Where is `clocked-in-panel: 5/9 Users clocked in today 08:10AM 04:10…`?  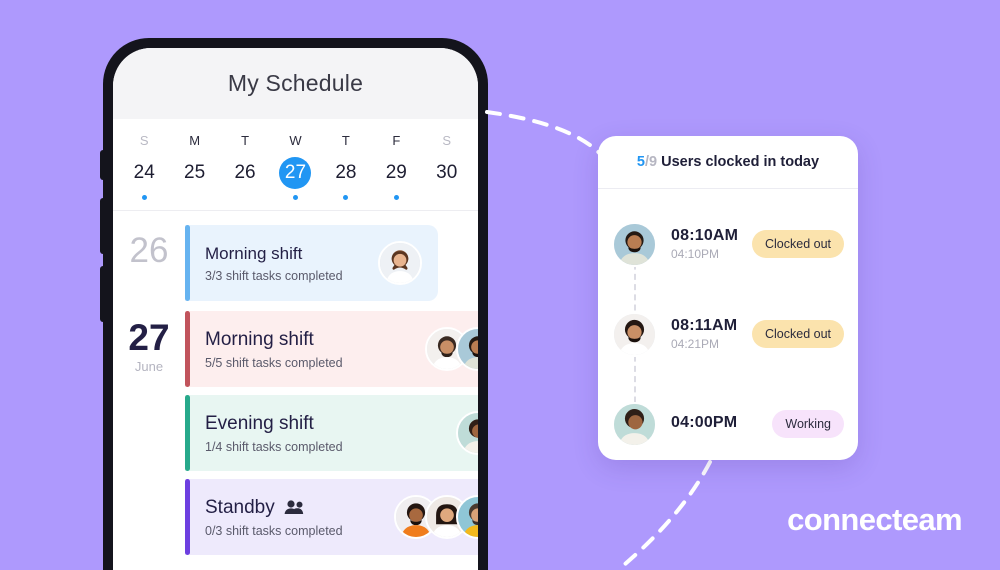 clocked-in-panel: 5/9 Users clocked in today 08:10AM 04:10… is located at coordinates (728, 298).